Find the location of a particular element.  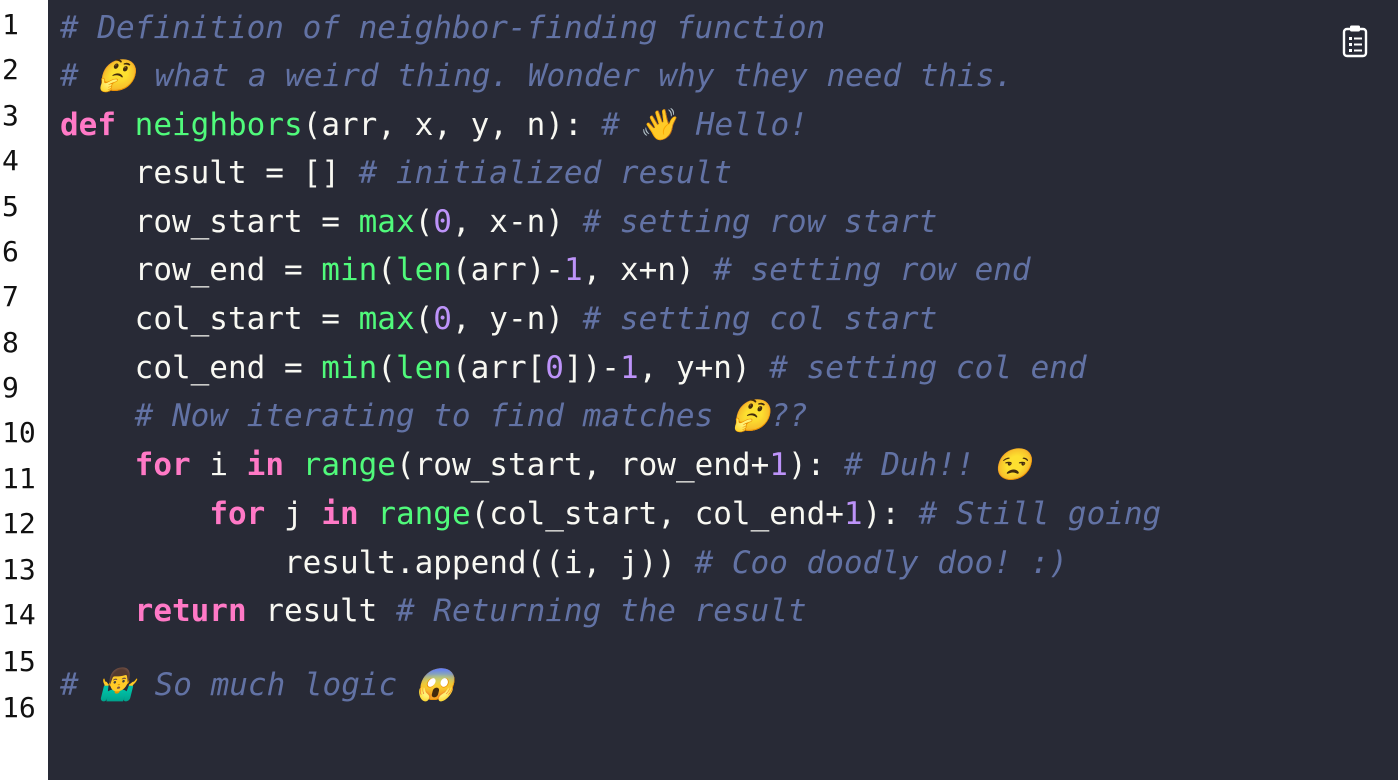

line-number: 1 is located at coordinates (10, 24).